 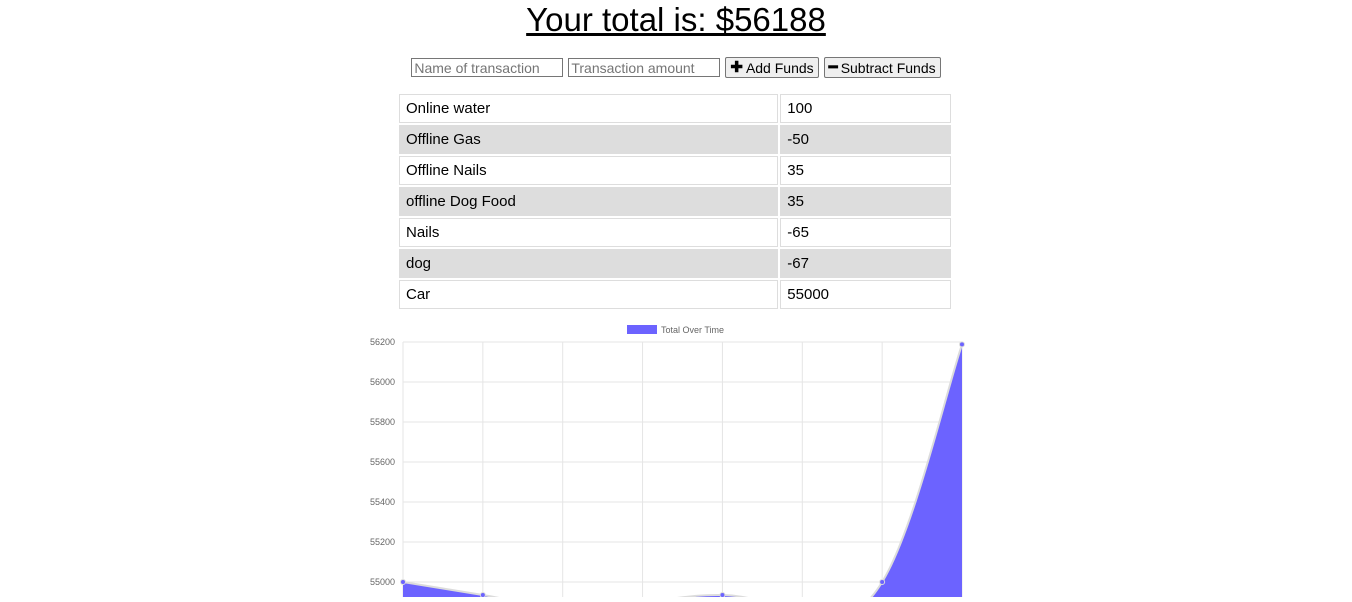 I want to click on table-row: Car 55000, so click(x=675, y=294).